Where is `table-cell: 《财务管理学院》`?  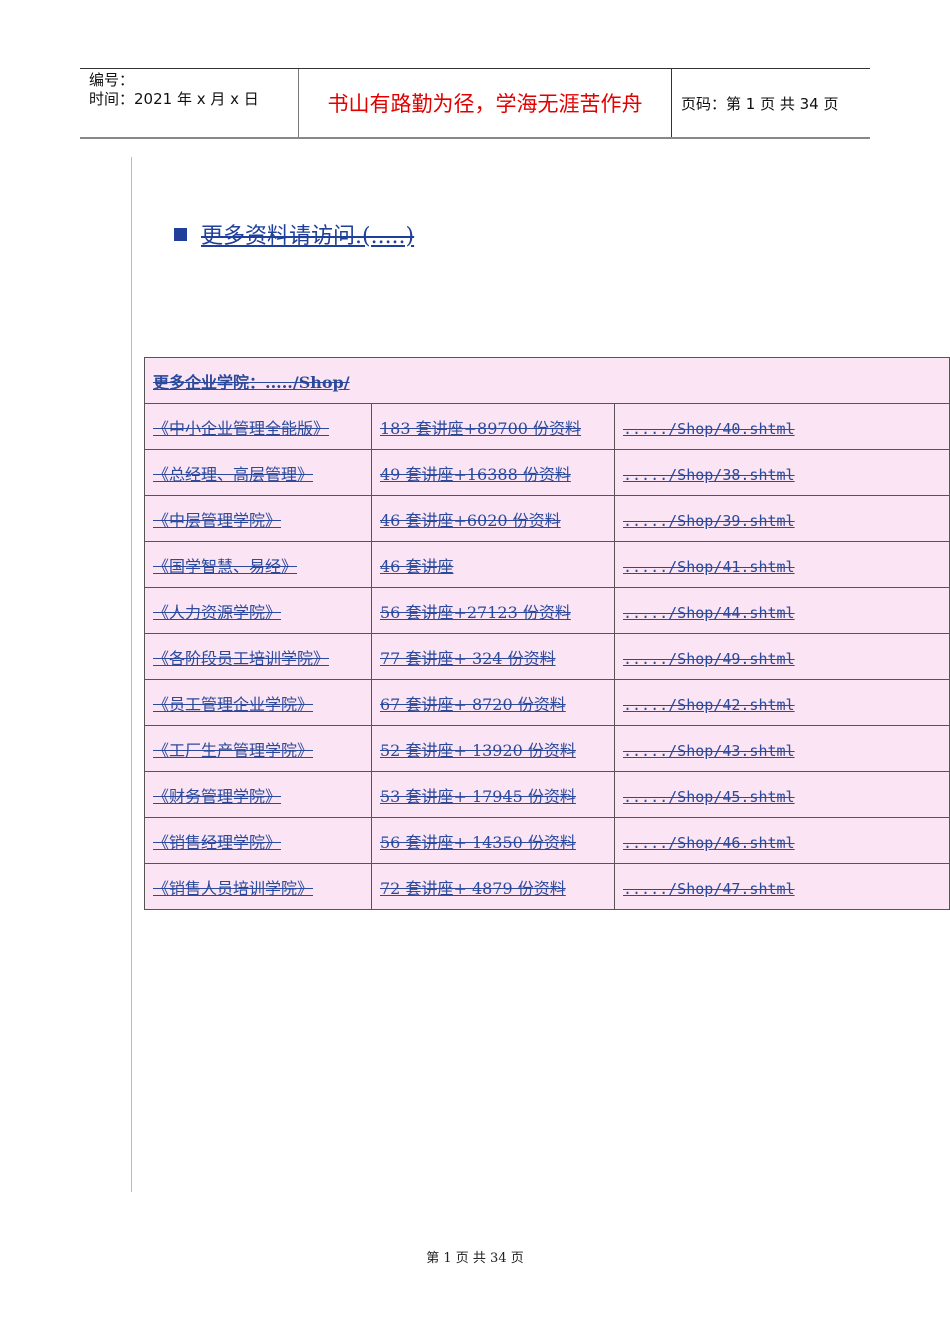
table-cell: 《财务管理学院》 is located at coordinates (258, 794).